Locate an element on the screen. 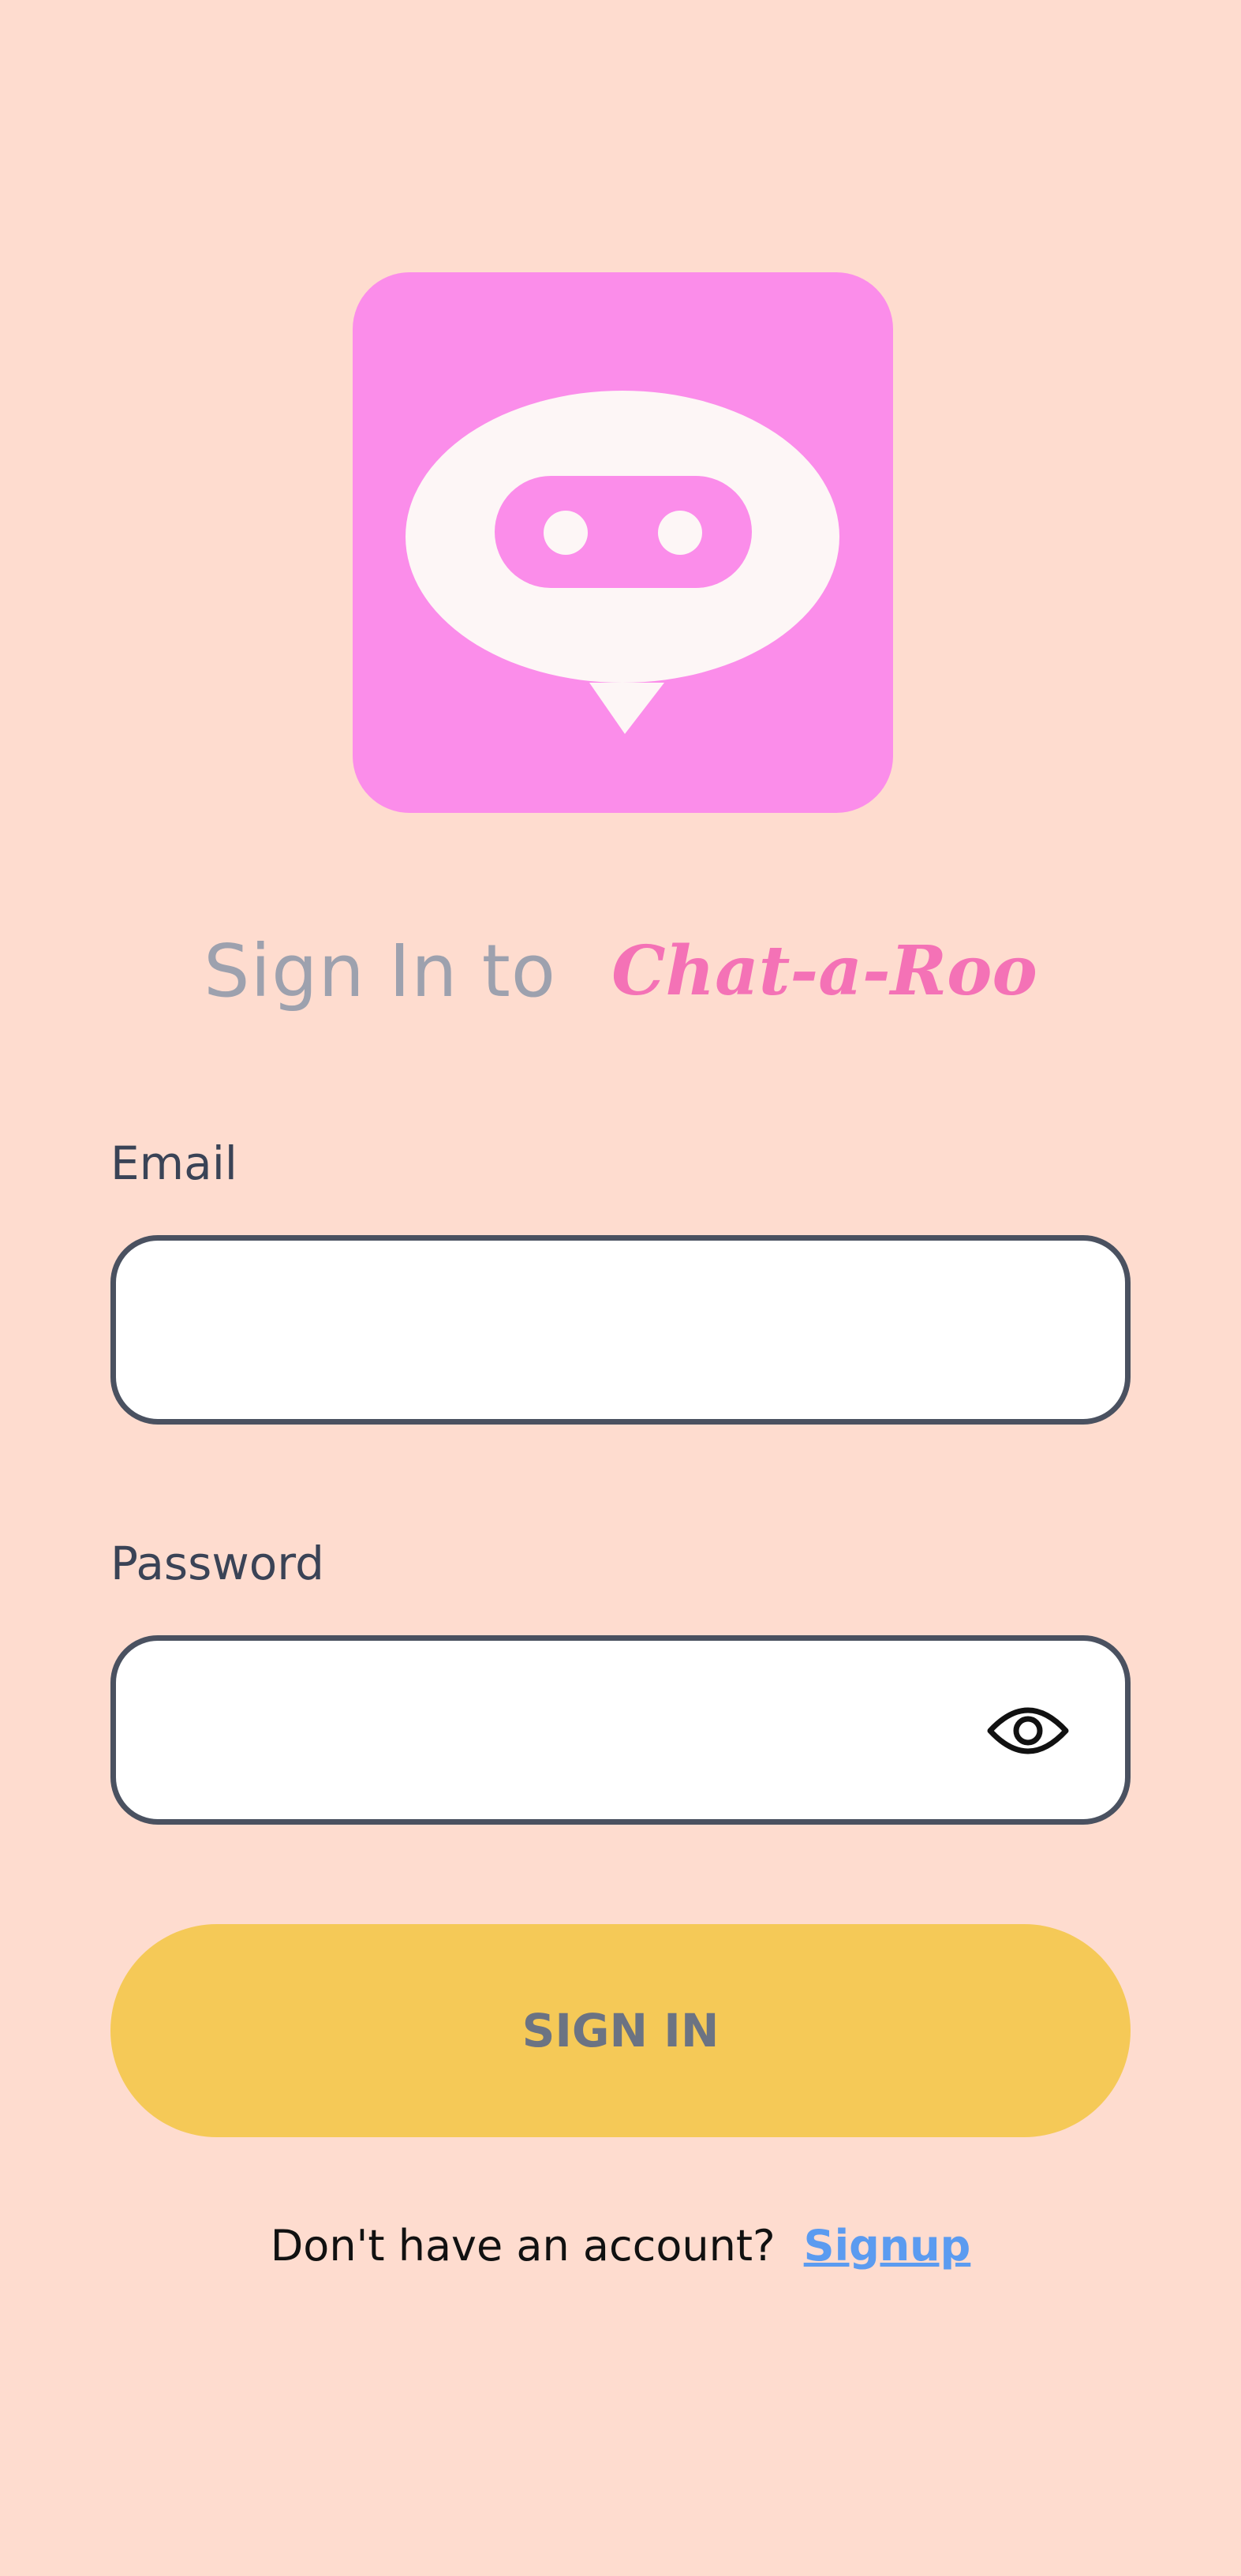 Image resolution: width=1241 pixels, height=2576 pixels. email-input is located at coordinates (620, 1330).